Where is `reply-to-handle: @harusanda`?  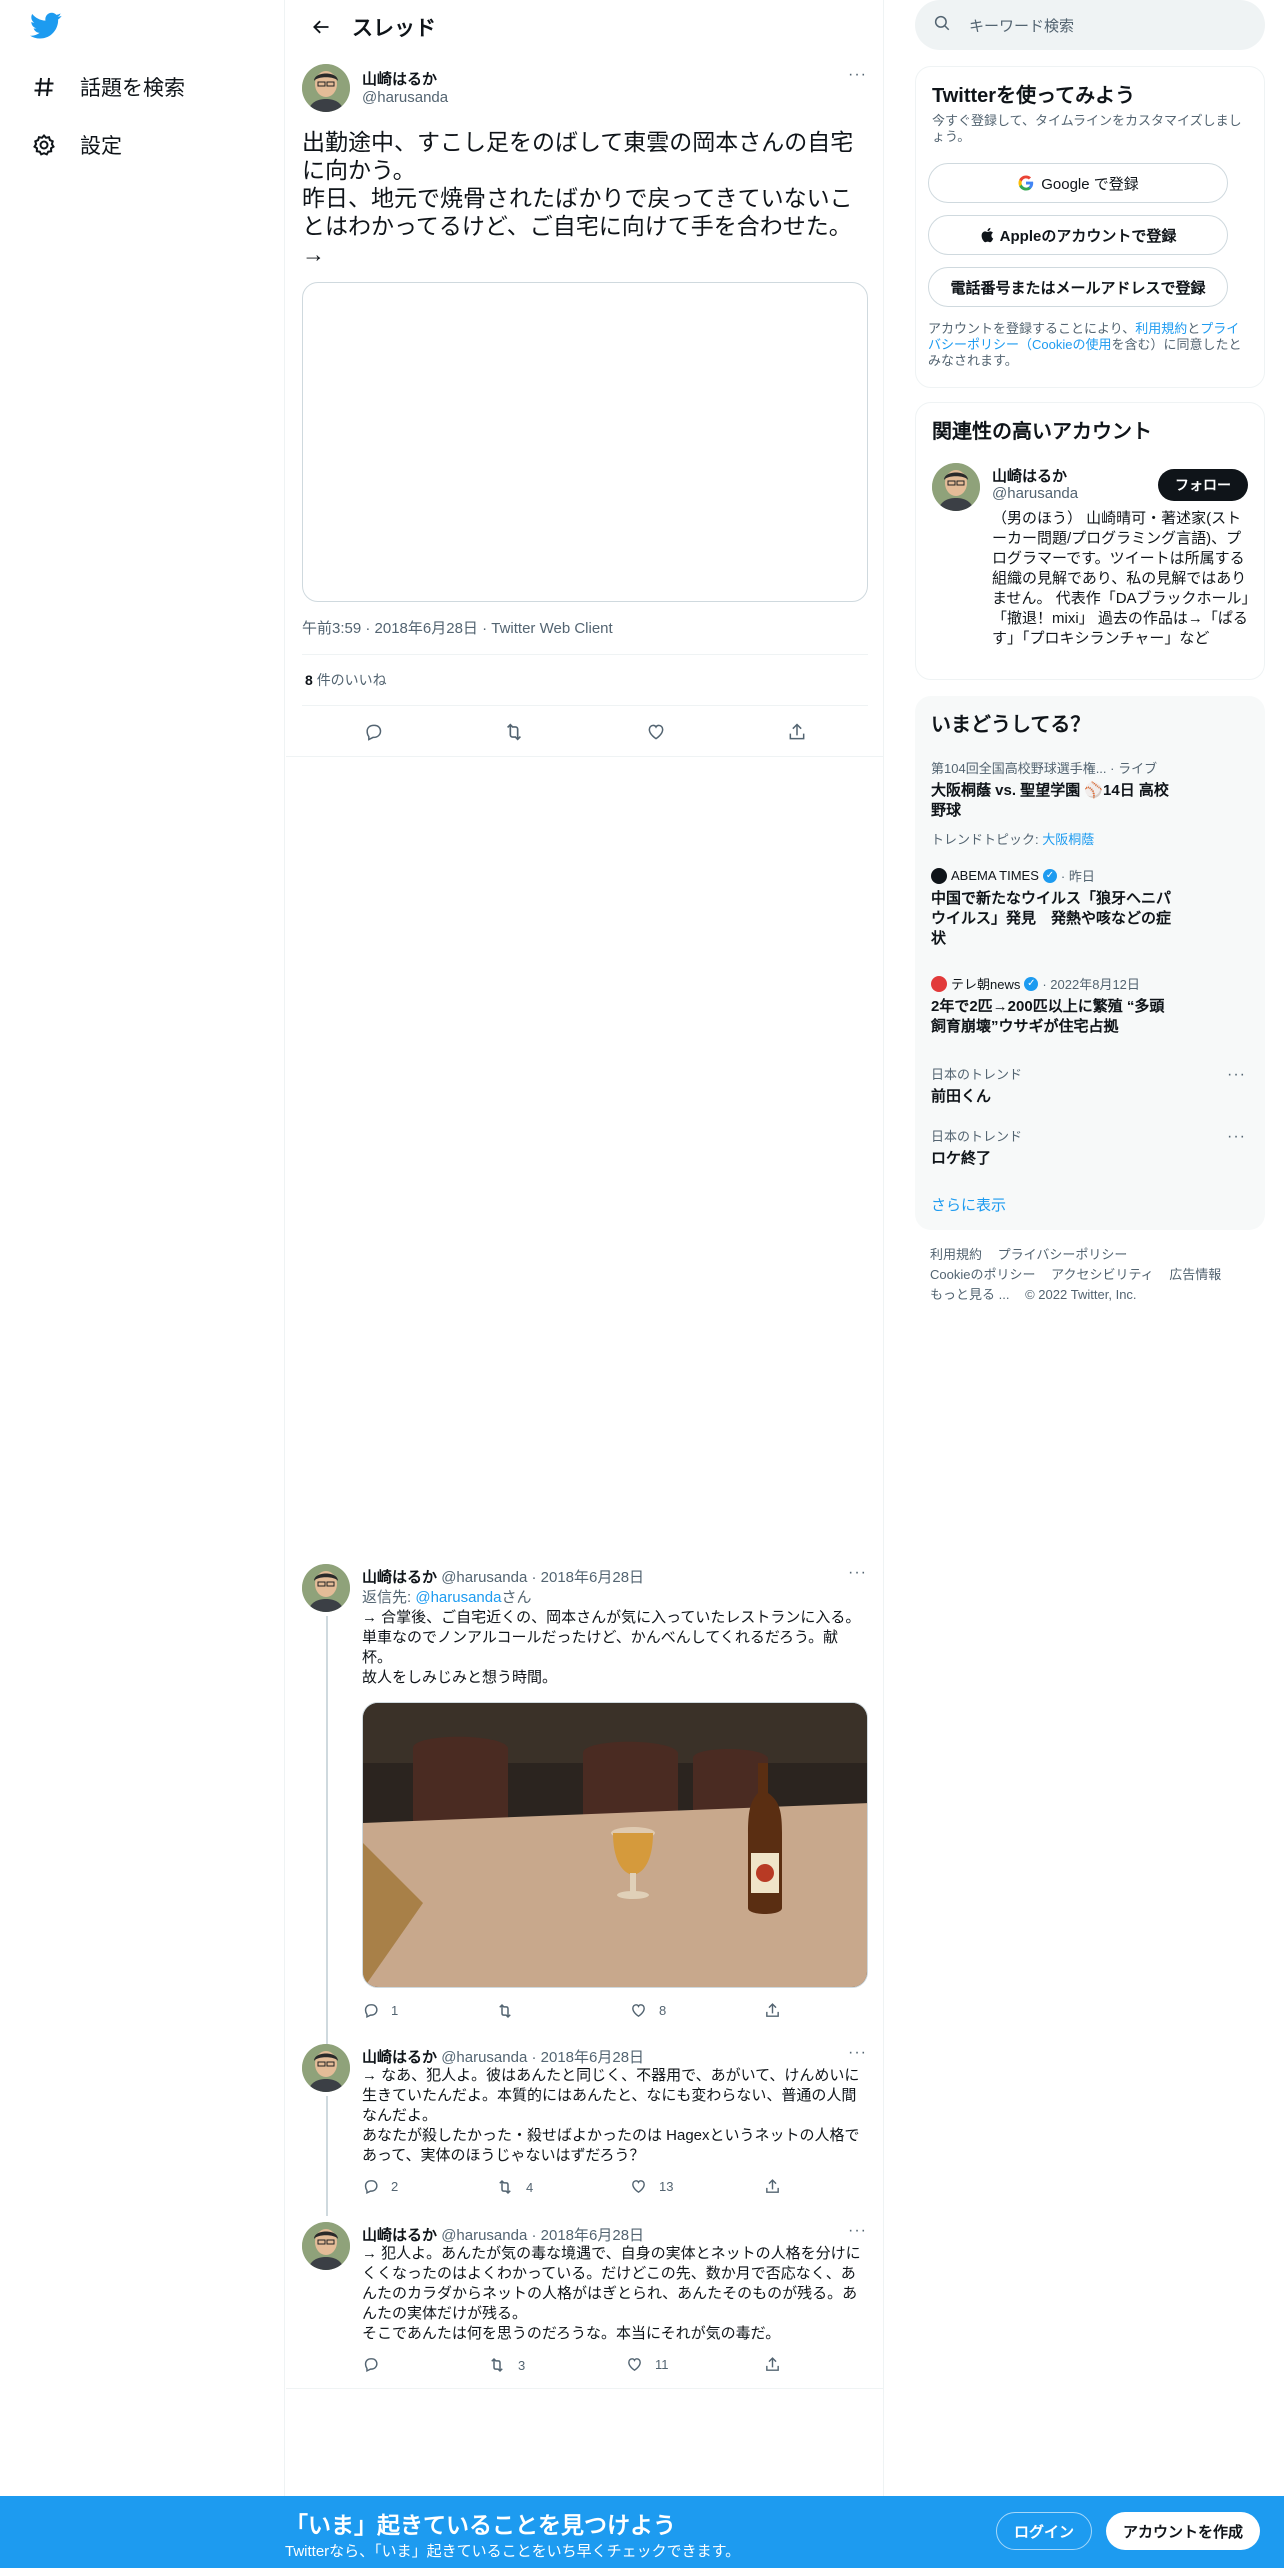 reply-to-handle: @harusanda is located at coordinates (458, 1597).